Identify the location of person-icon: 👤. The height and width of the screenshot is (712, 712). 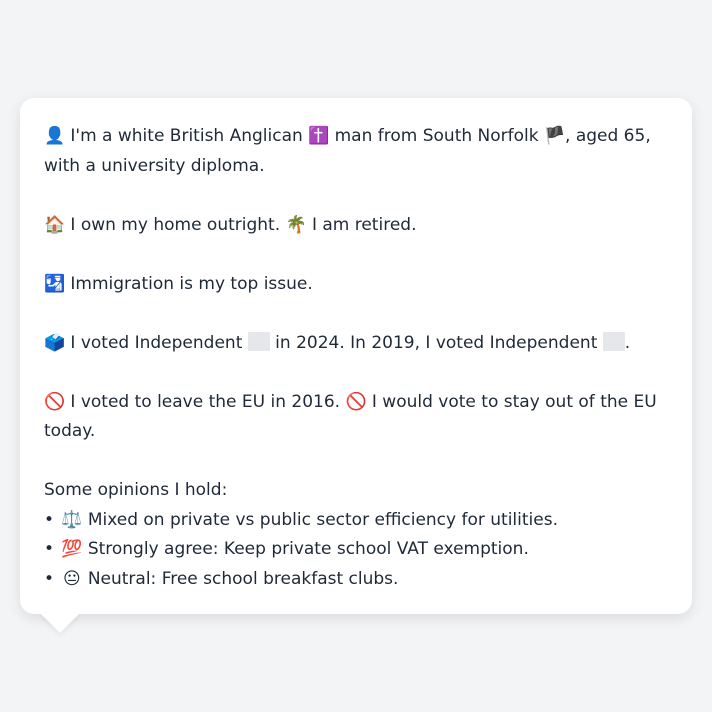
(55, 136).